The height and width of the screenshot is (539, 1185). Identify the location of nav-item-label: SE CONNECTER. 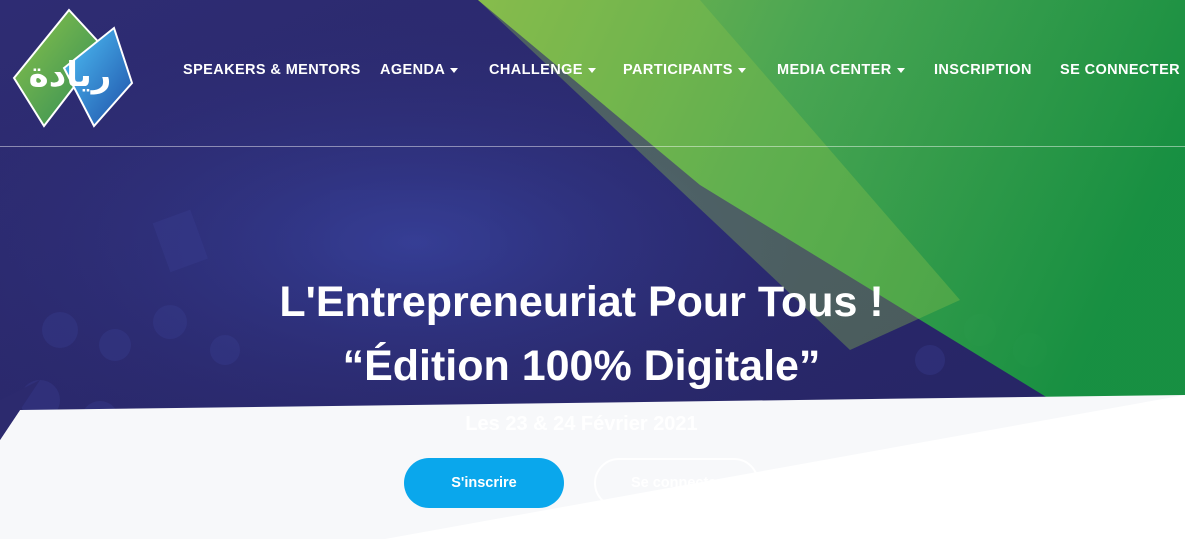
(1120, 70).